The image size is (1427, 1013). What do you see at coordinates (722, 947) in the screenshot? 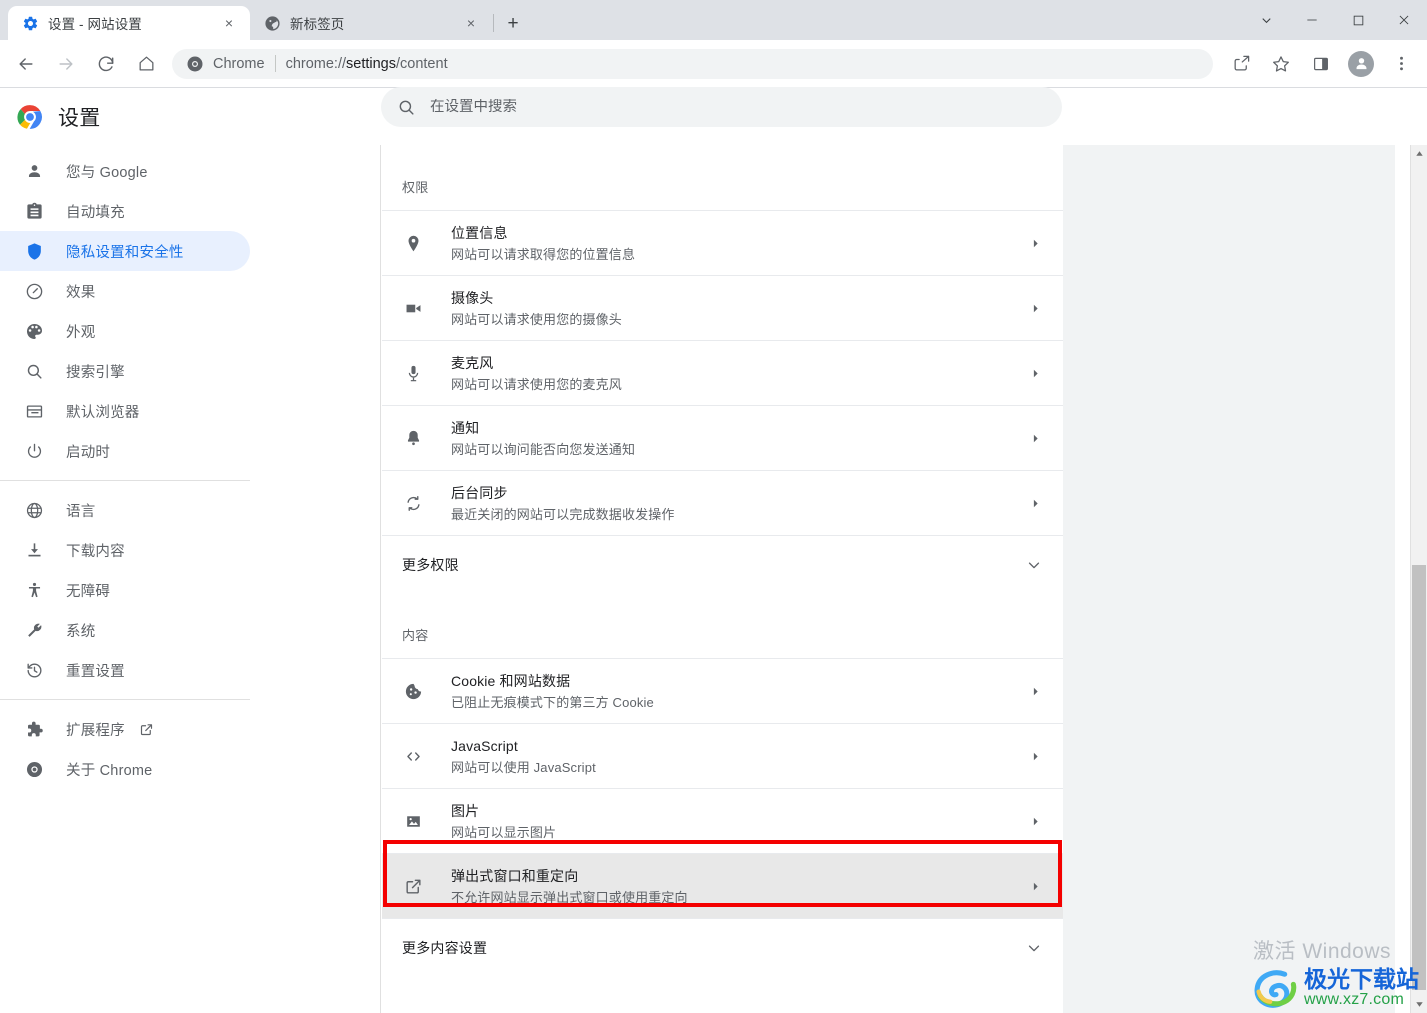
I see `expand-row-more-content-settings: 更多内容设置` at bounding box center [722, 947].